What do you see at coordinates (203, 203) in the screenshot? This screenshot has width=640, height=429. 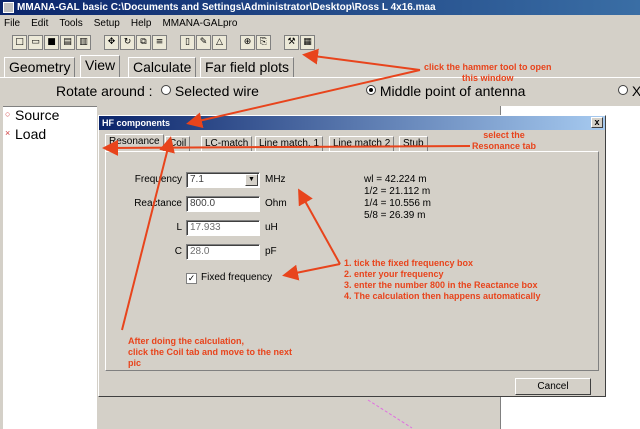 I see `reactance-value: 800.0` at bounding box center [203, 203].